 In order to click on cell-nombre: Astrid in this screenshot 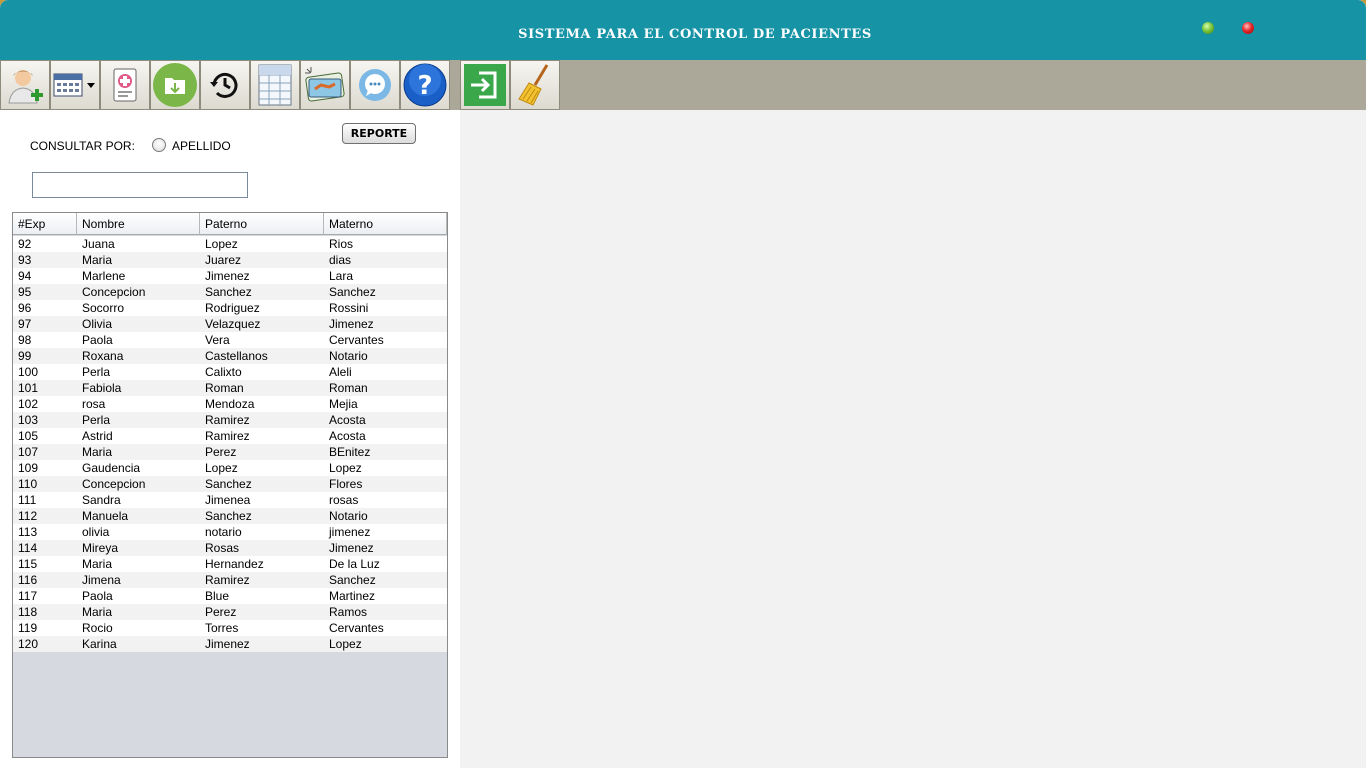, I will do `click(97, 436)`.